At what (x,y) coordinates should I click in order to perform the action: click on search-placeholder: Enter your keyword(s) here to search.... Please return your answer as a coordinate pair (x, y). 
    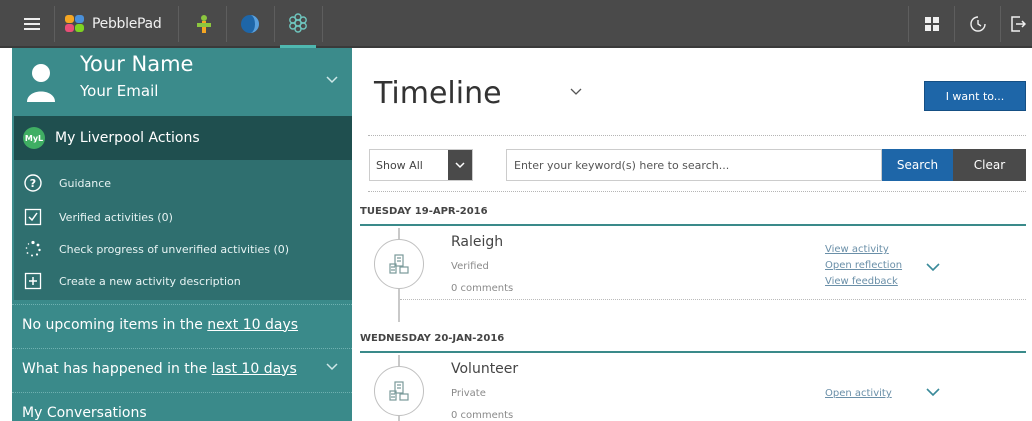
    Looking at the image, I should click on (622, 165).